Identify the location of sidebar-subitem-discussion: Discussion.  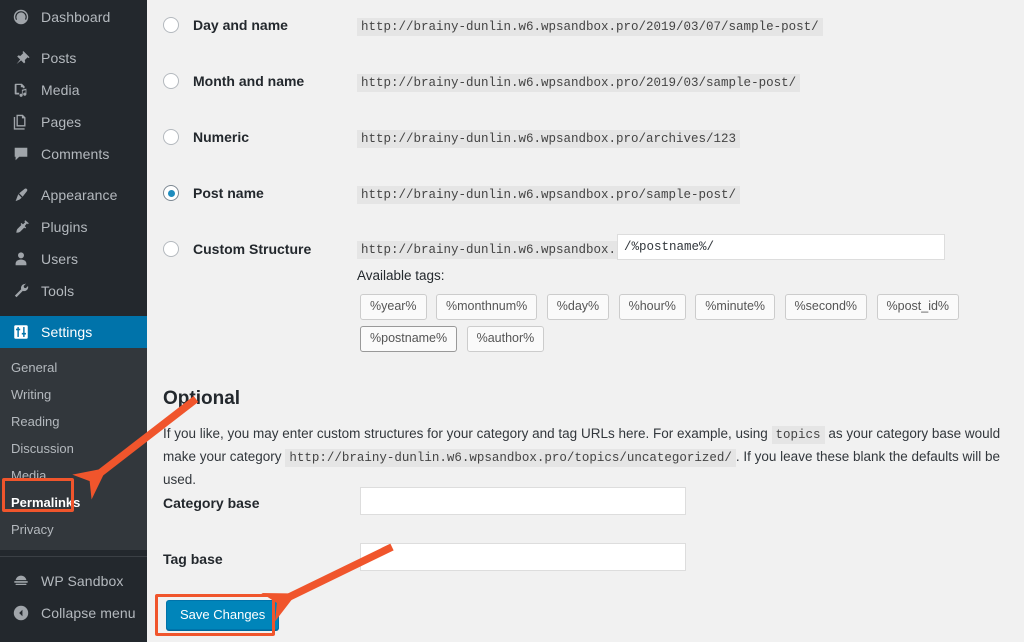
(73, 448).